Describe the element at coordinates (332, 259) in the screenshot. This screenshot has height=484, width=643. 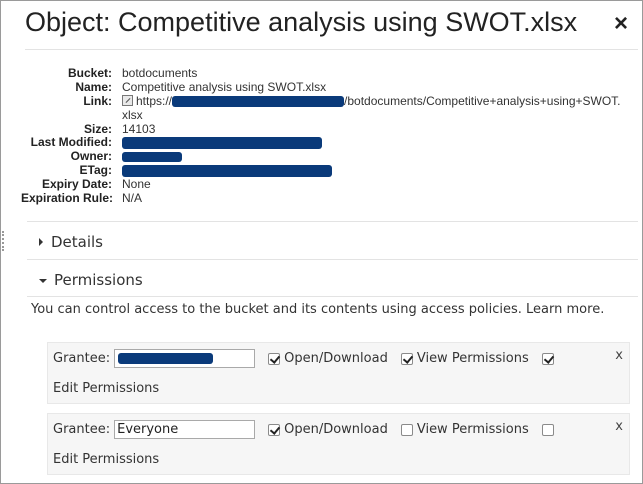
I see `permissions-divider-top` at that location.